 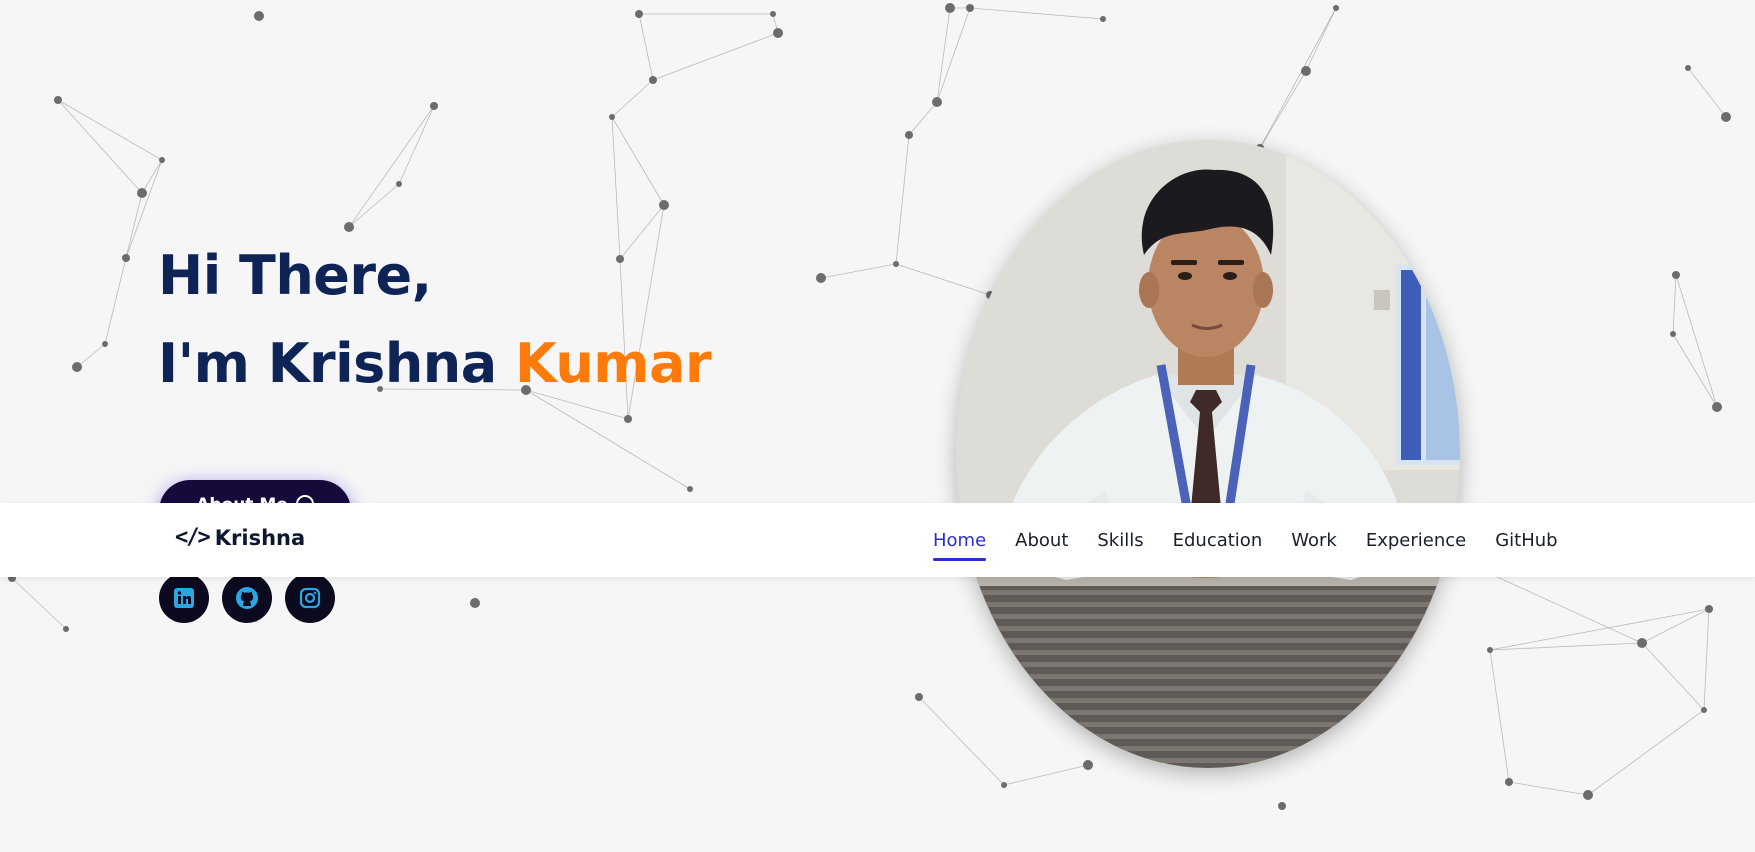 What do you see at coordinates (295, 275) in the screenshot?
I see `hero-greeting: Hi There,` at bounding box center [295, 275].